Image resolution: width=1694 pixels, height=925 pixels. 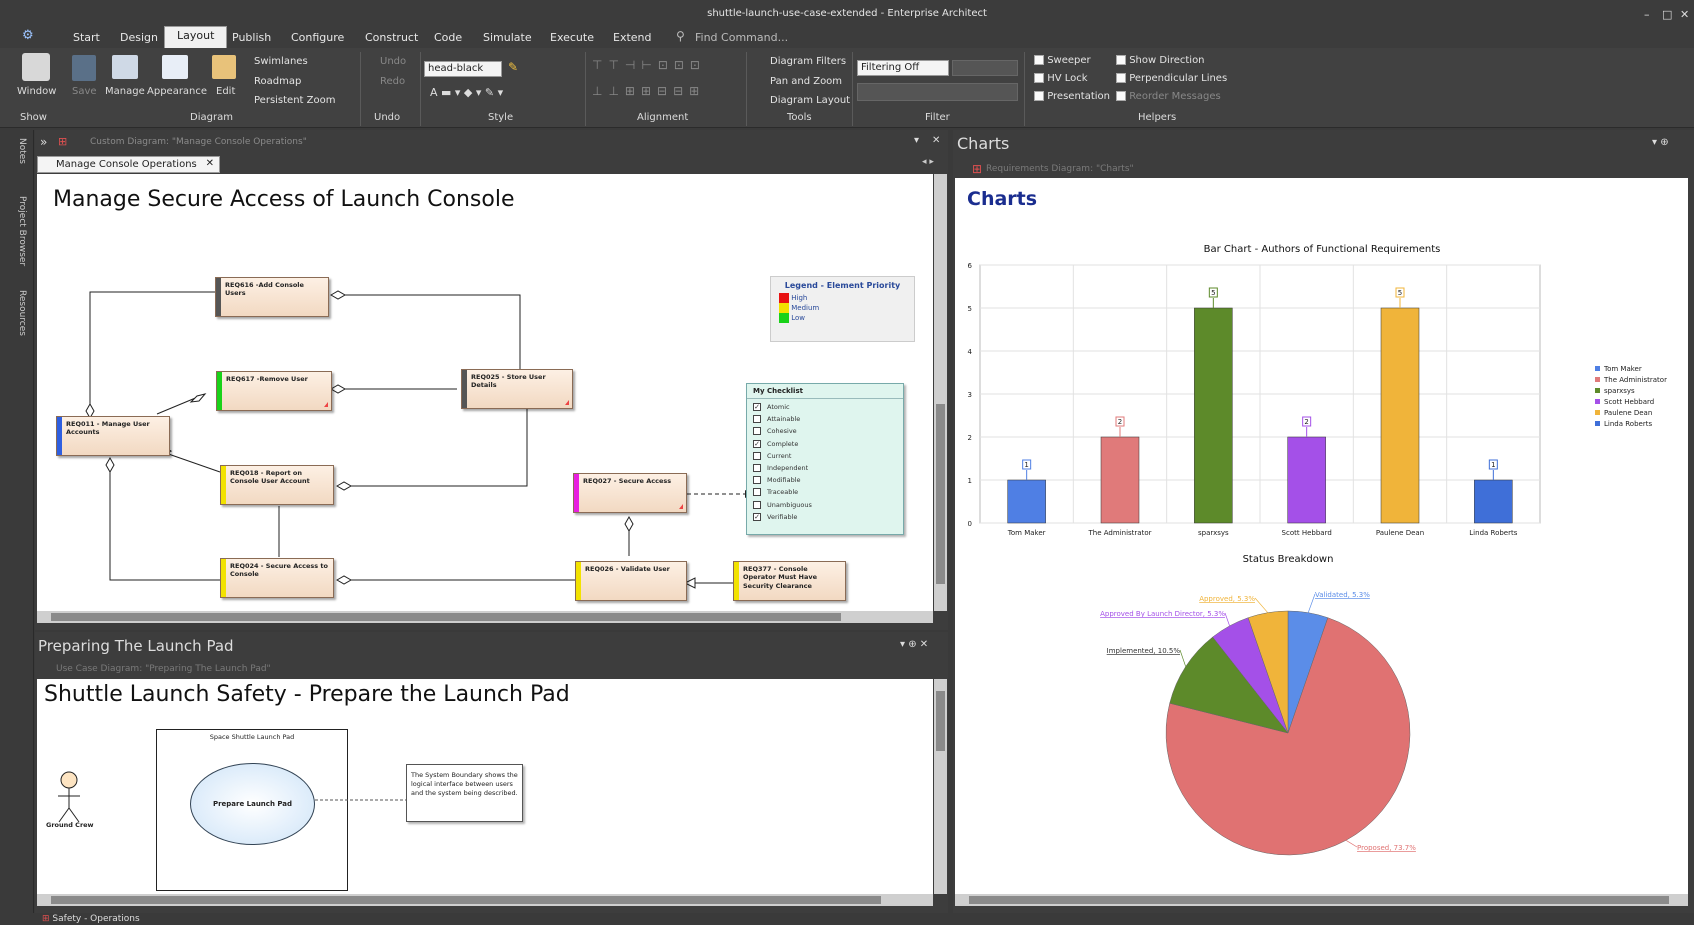 I want to click on bottom-vscrollbar, so click(x=940, y=786).